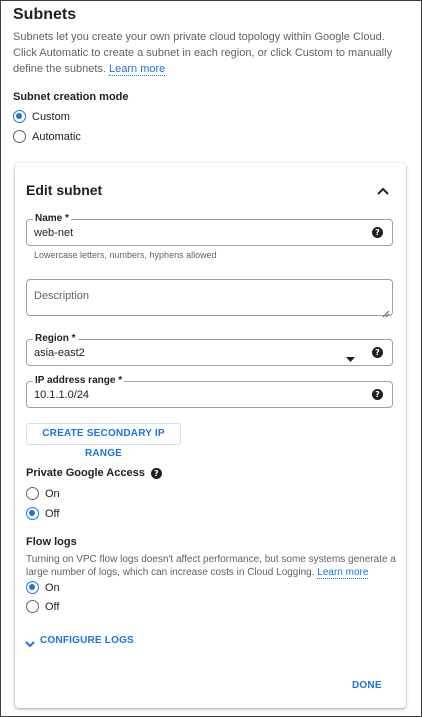 This screenshot has width=422, height=717. I want to click on radio-private-off: Off, so click(42, 513).